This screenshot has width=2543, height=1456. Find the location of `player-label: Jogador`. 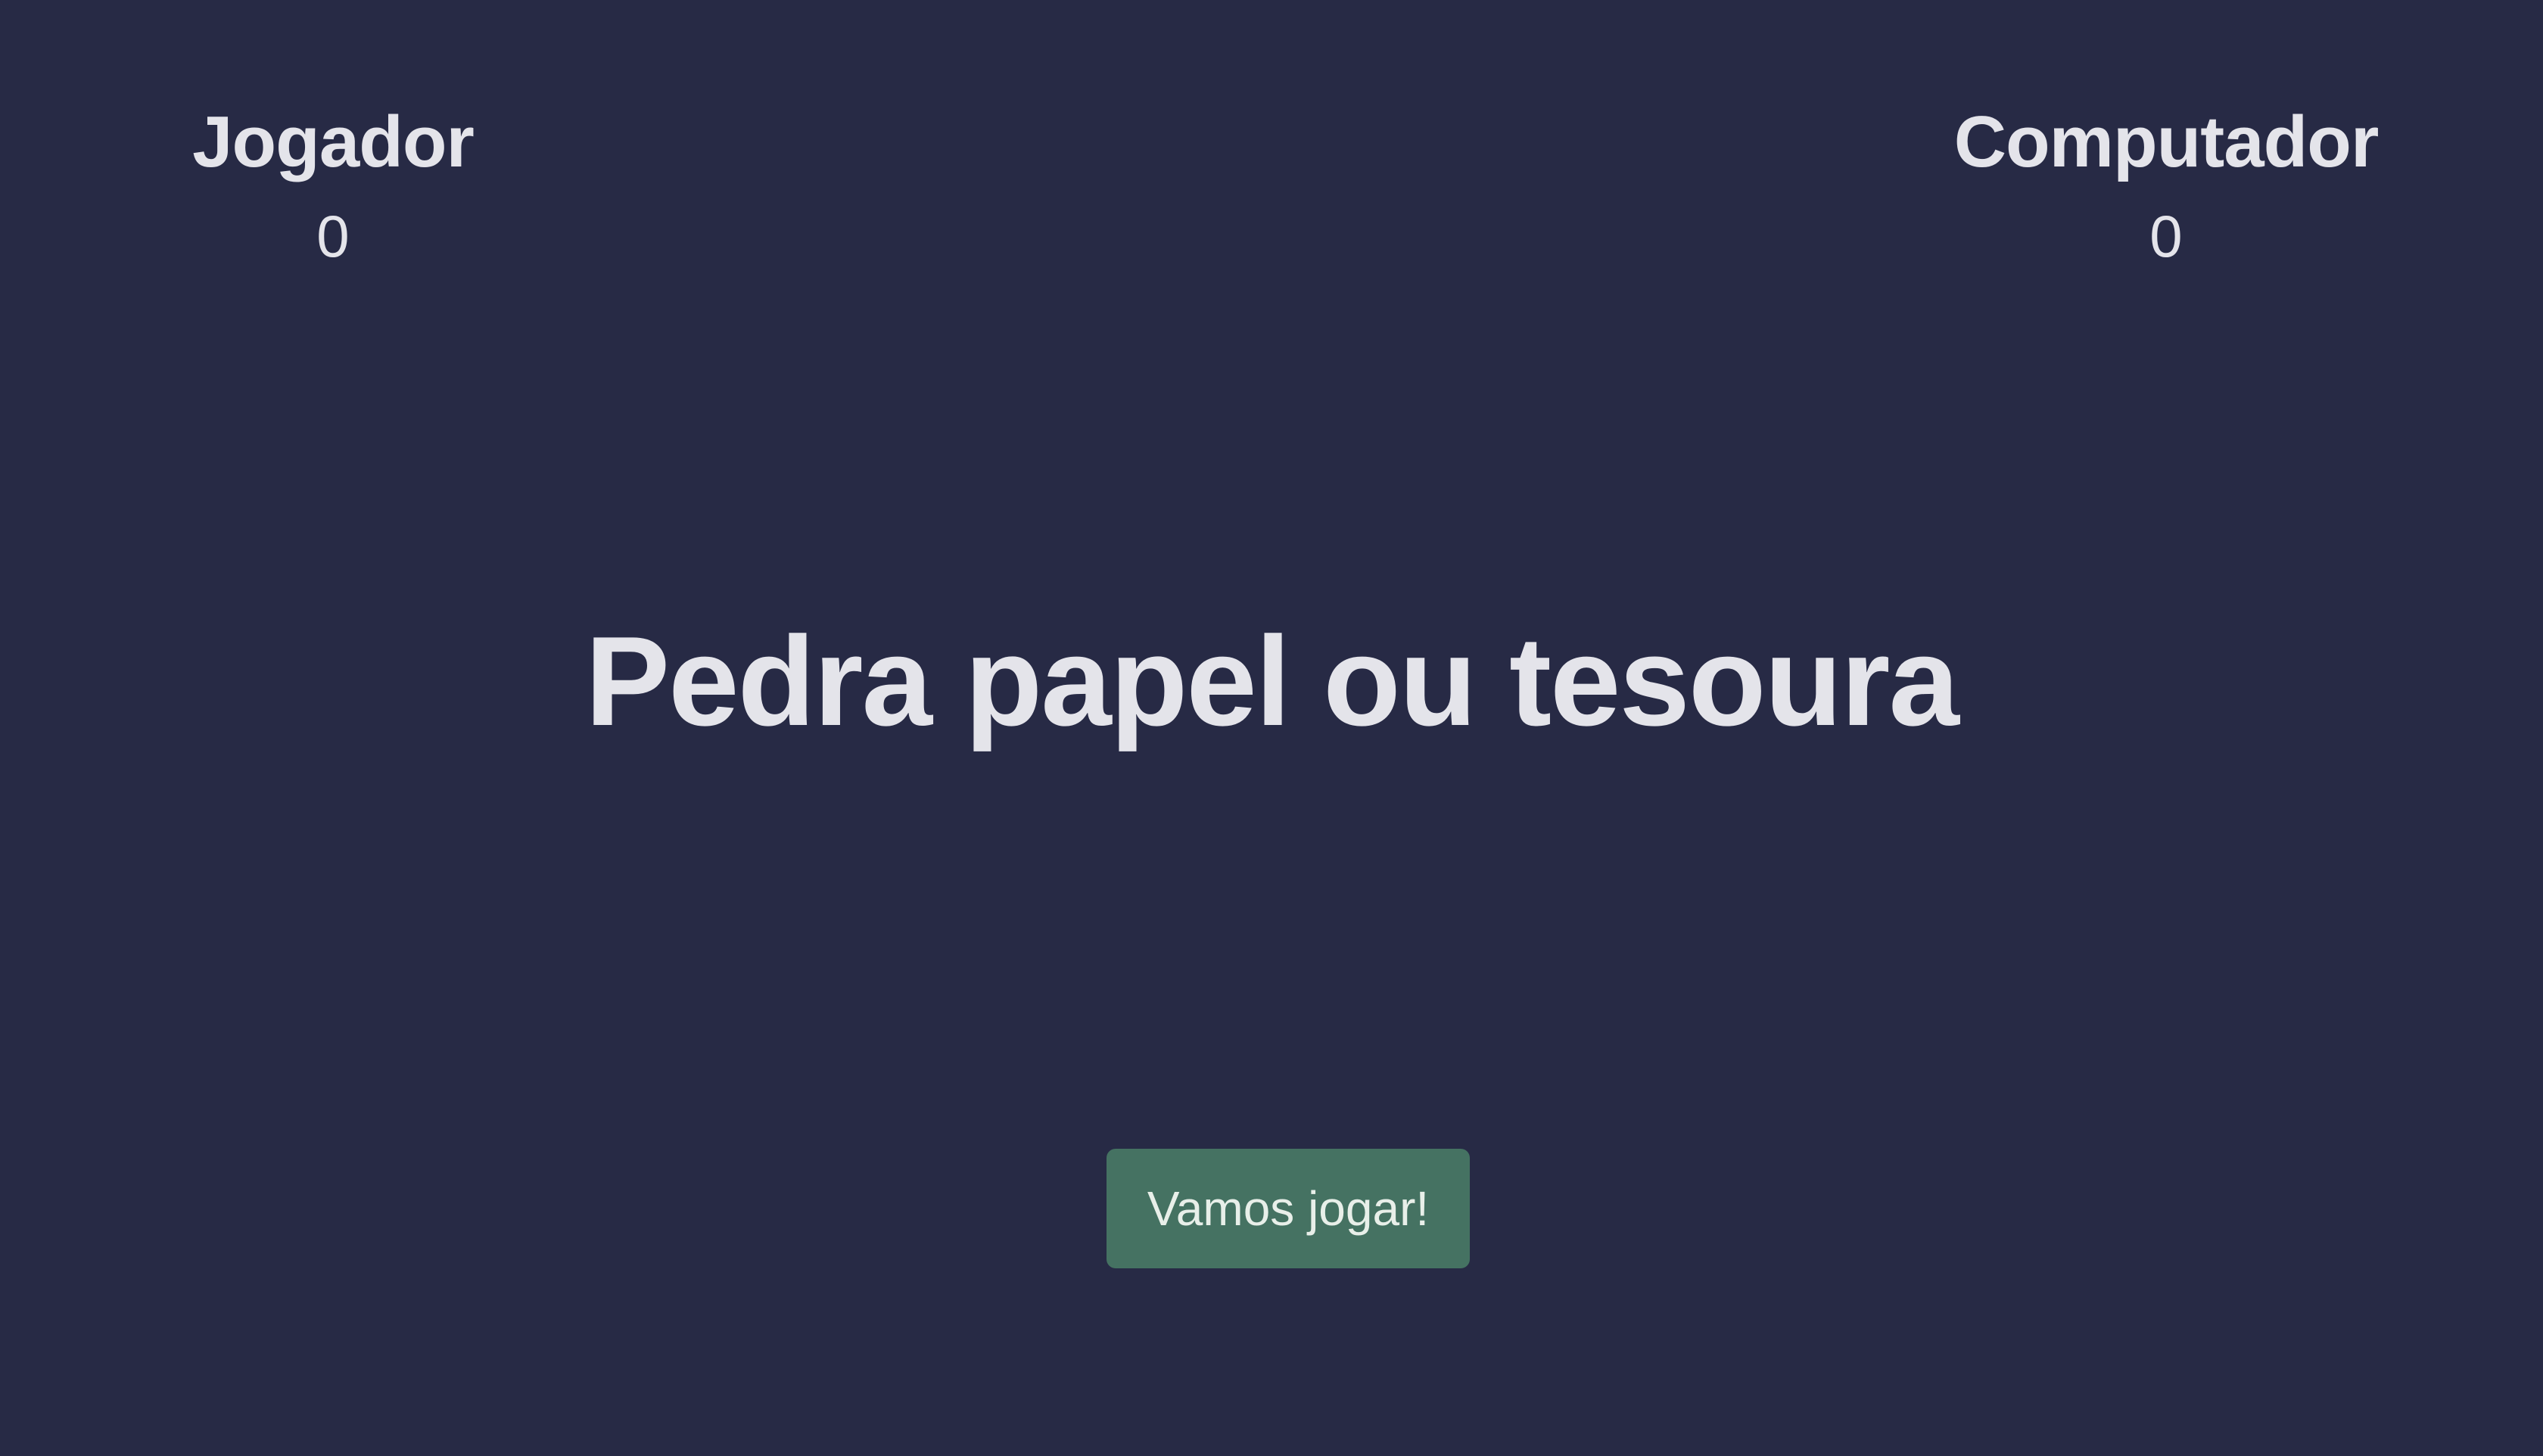

player-label: Jogador is located at coordinates (333, 141).